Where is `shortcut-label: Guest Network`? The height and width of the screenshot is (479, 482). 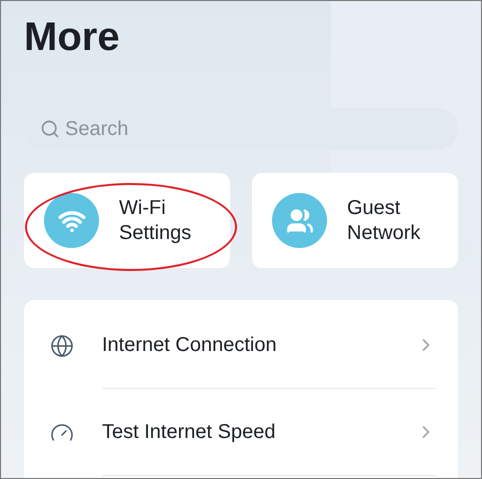
shortcut-label: Guest Network is located at coordinates (383, 221).